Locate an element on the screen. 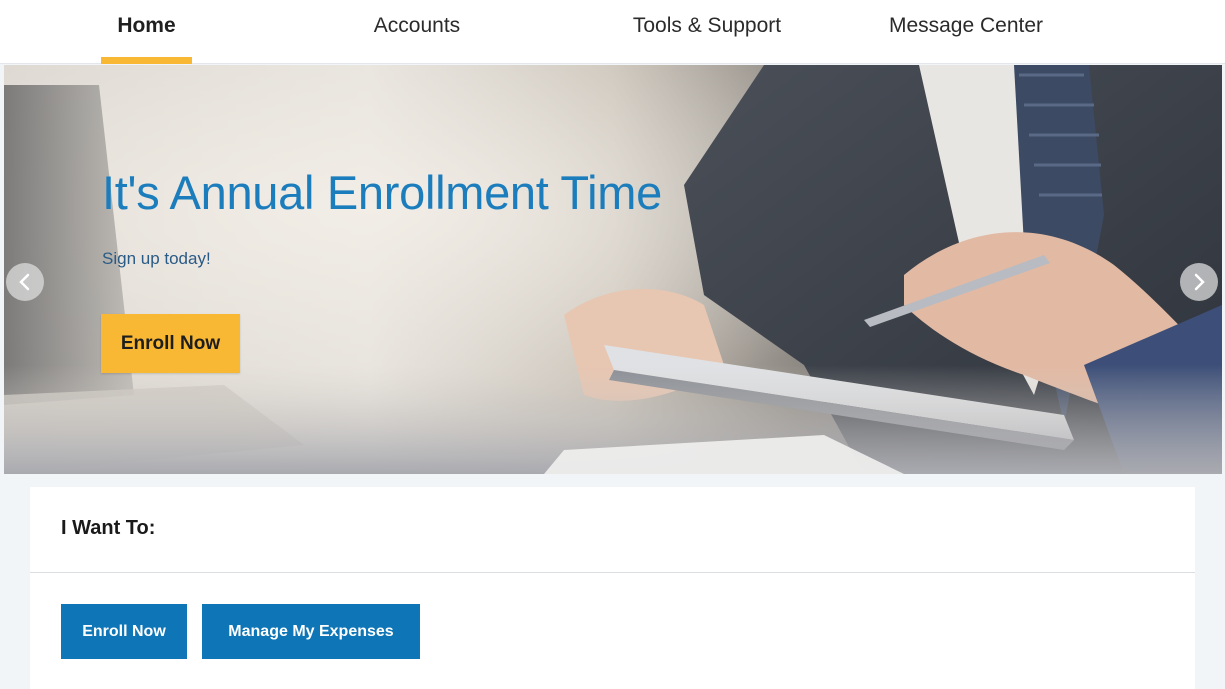 The image size is (1225, 689). carousel-next-button is located at coordinates (1199, 282).